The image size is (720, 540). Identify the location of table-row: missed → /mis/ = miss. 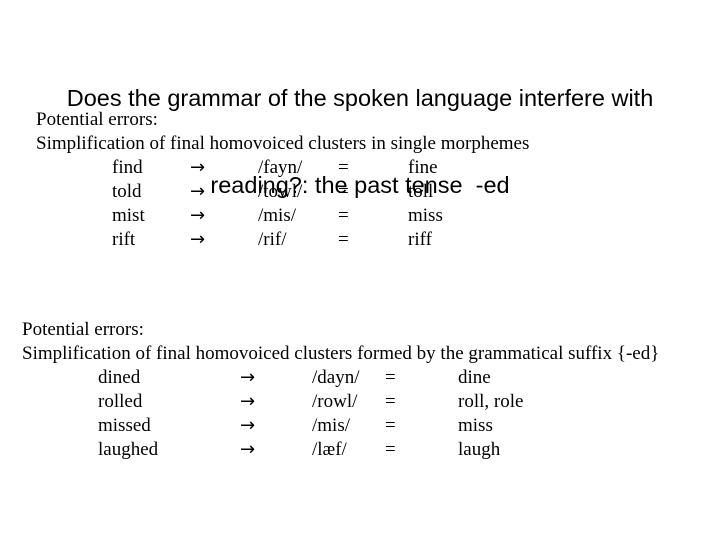
(310, 426).